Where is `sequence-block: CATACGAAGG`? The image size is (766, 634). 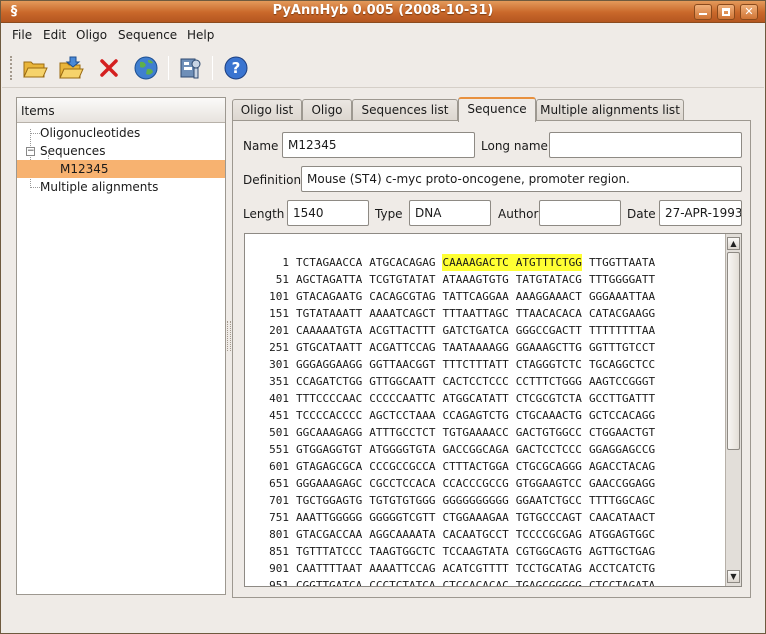 sequence-block: CATACGAAGG is located at coordinates (622, 313).